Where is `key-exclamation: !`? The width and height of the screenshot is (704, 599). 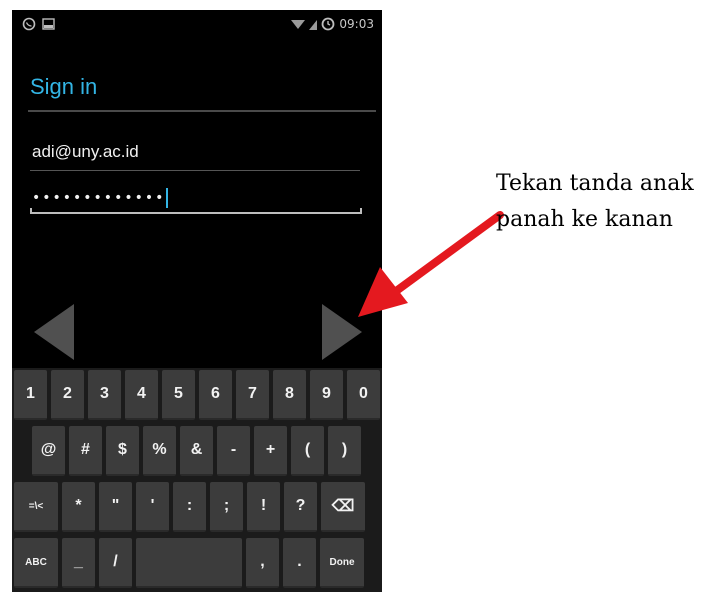 key-exclamation: ! is located at coordinates (263, 507).